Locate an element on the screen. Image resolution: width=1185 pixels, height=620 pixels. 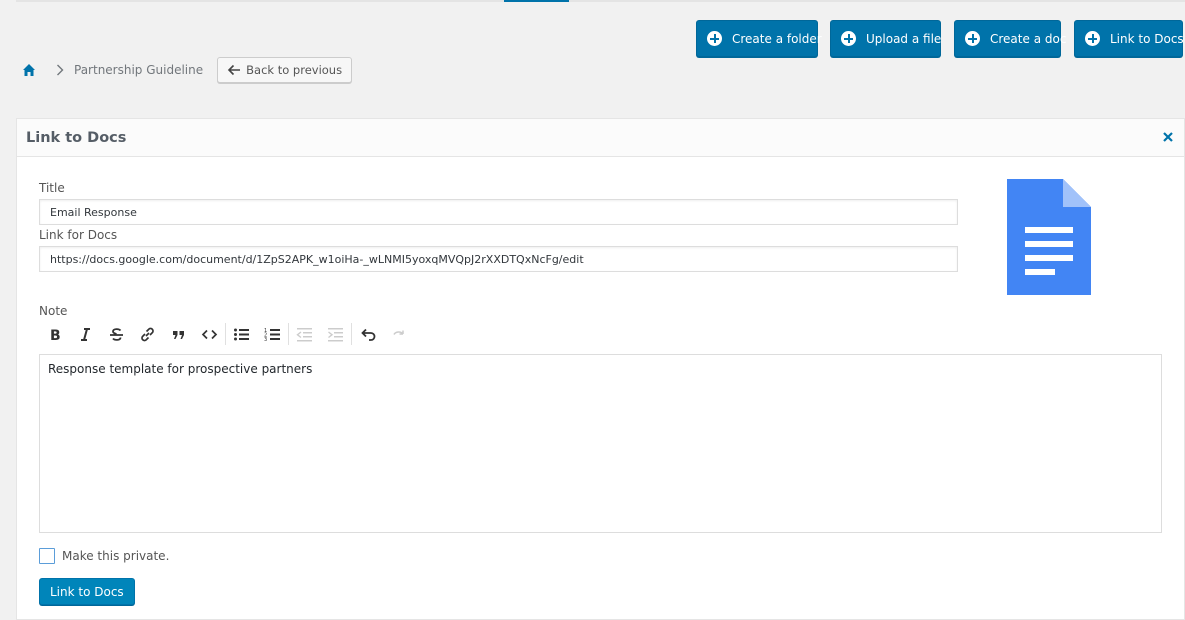
bullet-list-button is located at coordinates (241, 334).